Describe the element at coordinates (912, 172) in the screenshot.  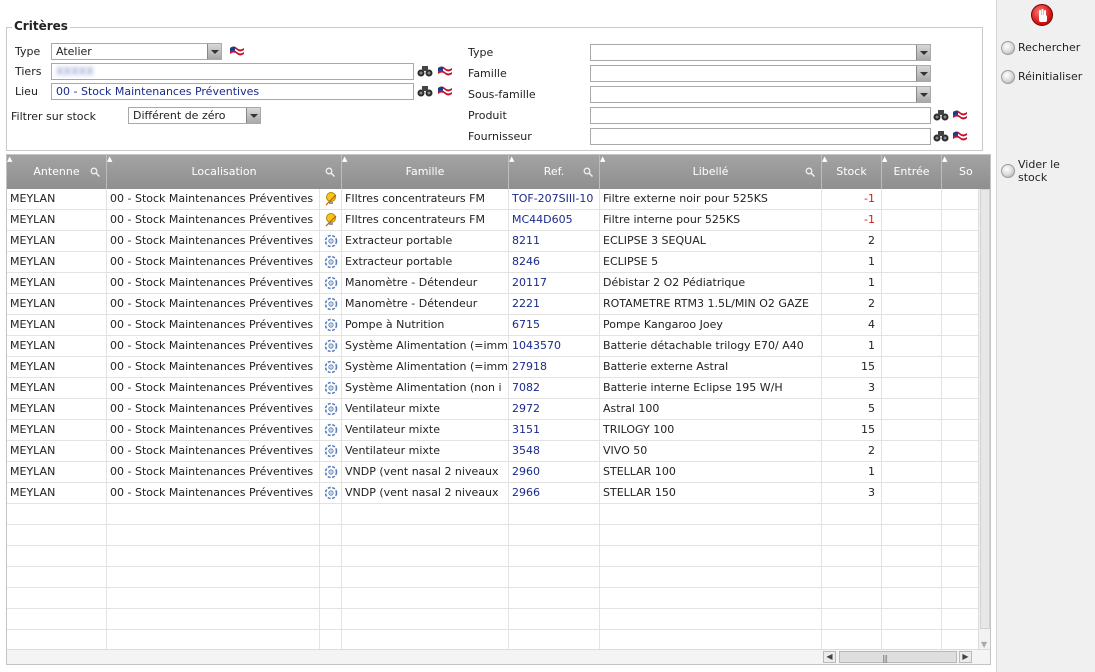
I see `column-header-entree: ▲ Entrée` at that location.